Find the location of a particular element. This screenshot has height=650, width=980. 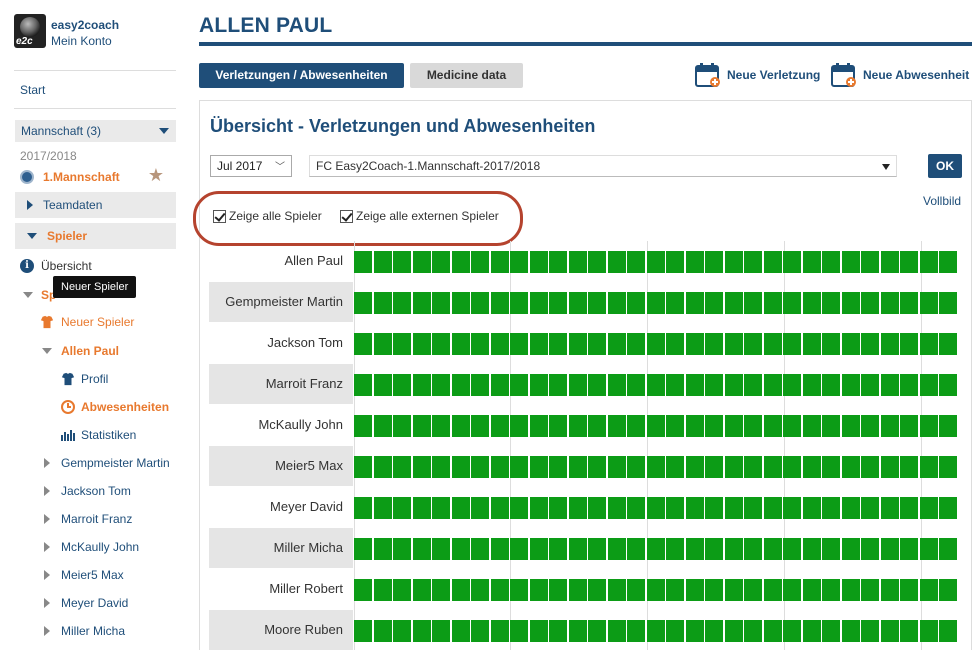

player-name: Miller Micha is located at coordinates (281, 548).